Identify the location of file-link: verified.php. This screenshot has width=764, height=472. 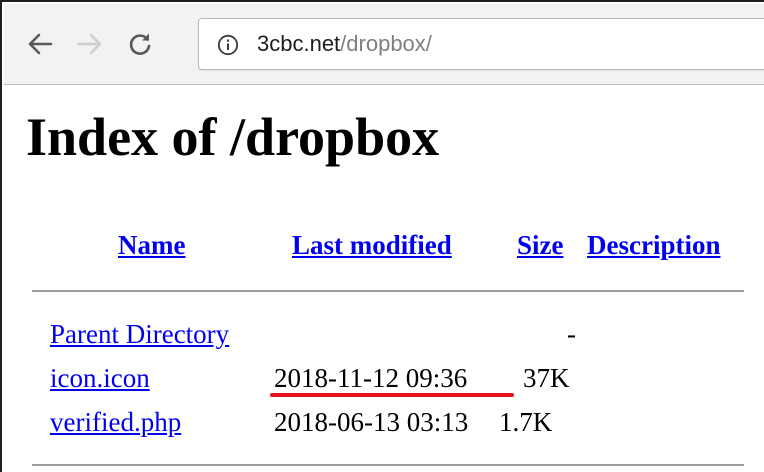
(115, 422).